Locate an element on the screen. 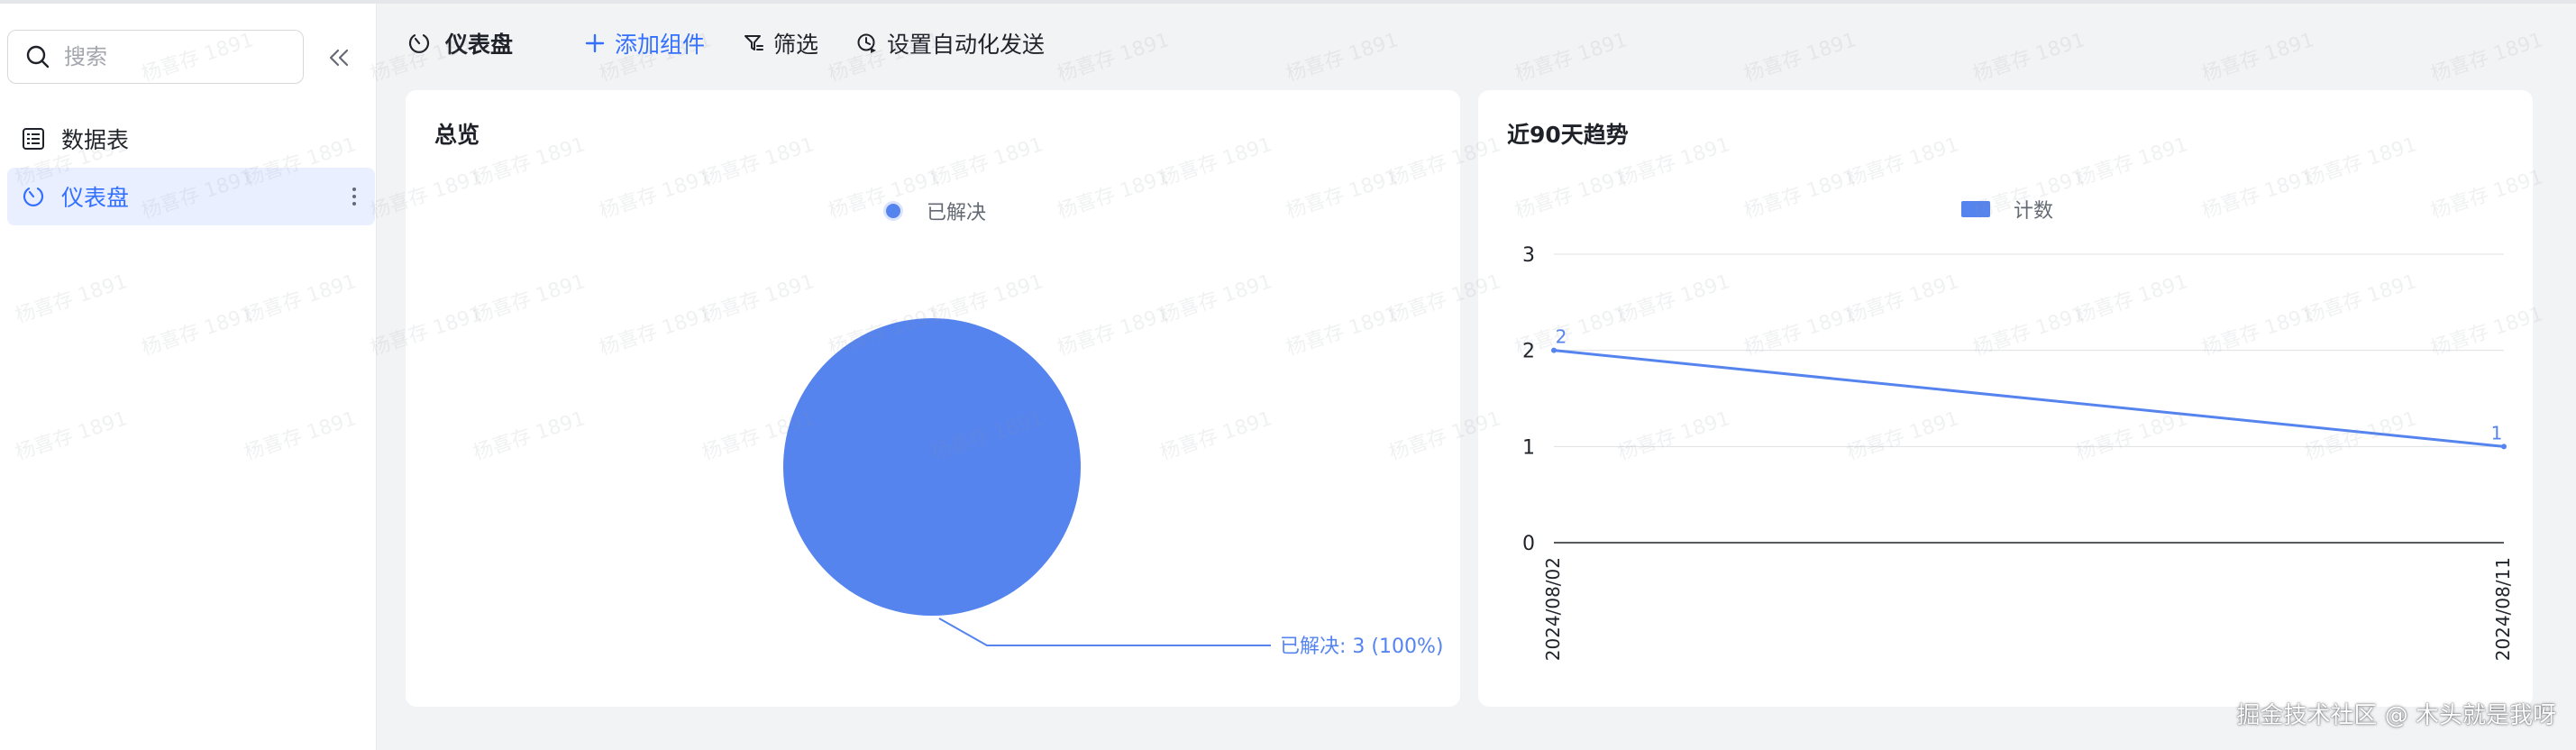  pie-slice-resolved is located at coordinates (932, 467).